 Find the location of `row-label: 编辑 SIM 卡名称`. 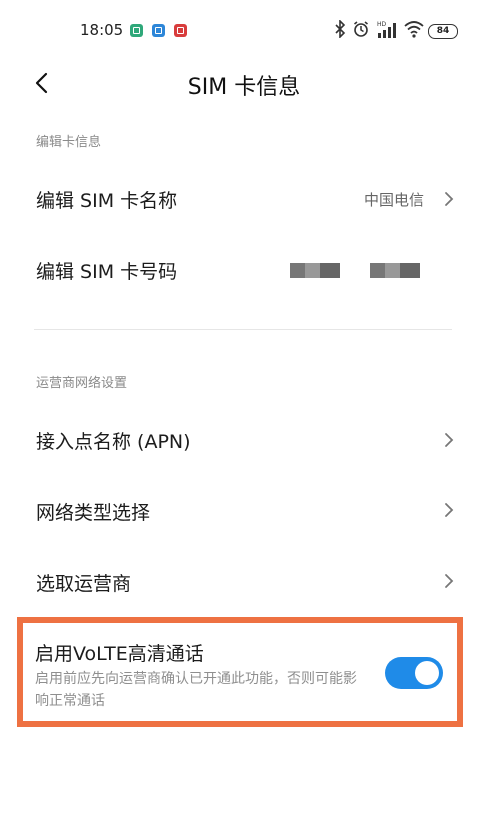

row-label: 编辑 SIM 卡名称 is located at coordinates (107, 201).